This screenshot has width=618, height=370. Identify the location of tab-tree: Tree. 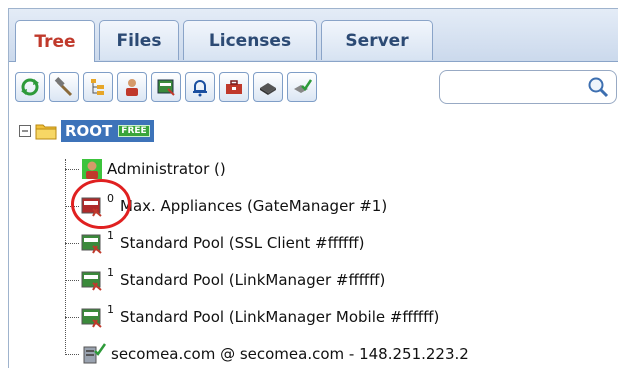
(55, 41).